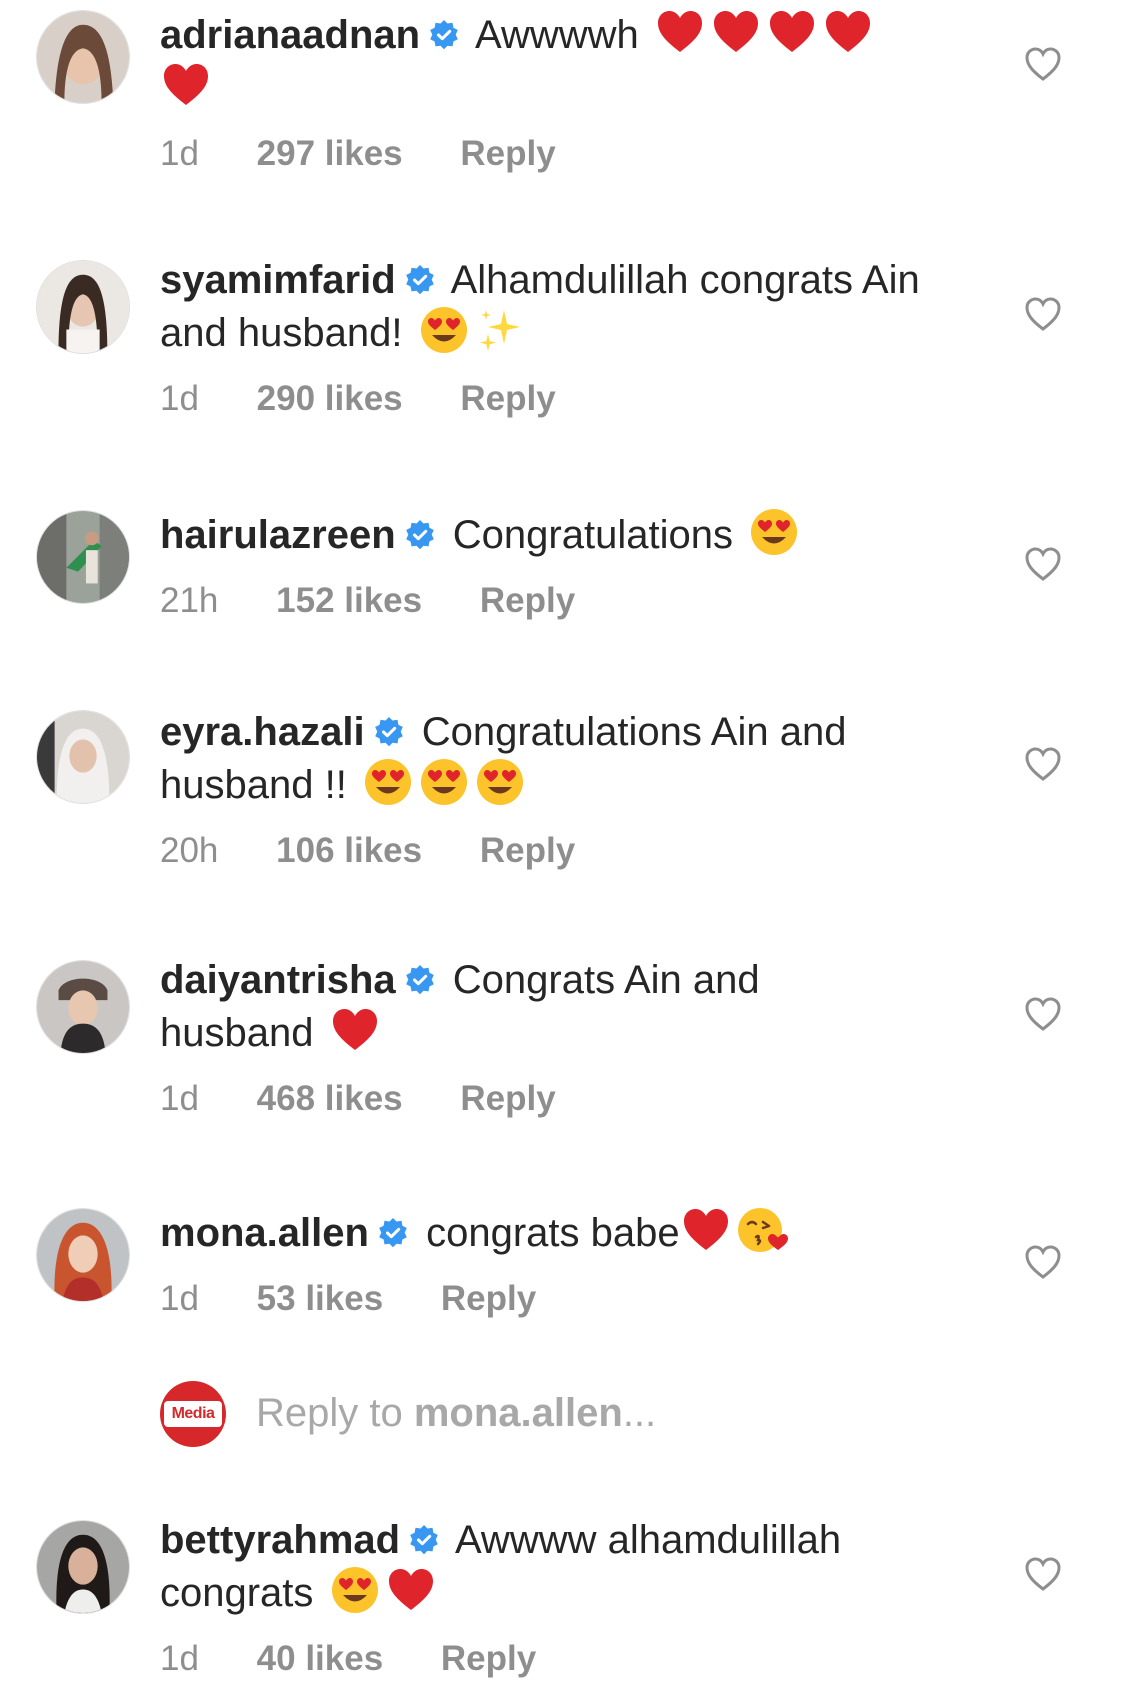 This screenshot has height=1693, width=1125. What do you see at coordinates (540, 1006) in the screenshot?
I see `comment-text: daiyantrisha Congrats Ain and husband` at bounding box center [540, 1006].